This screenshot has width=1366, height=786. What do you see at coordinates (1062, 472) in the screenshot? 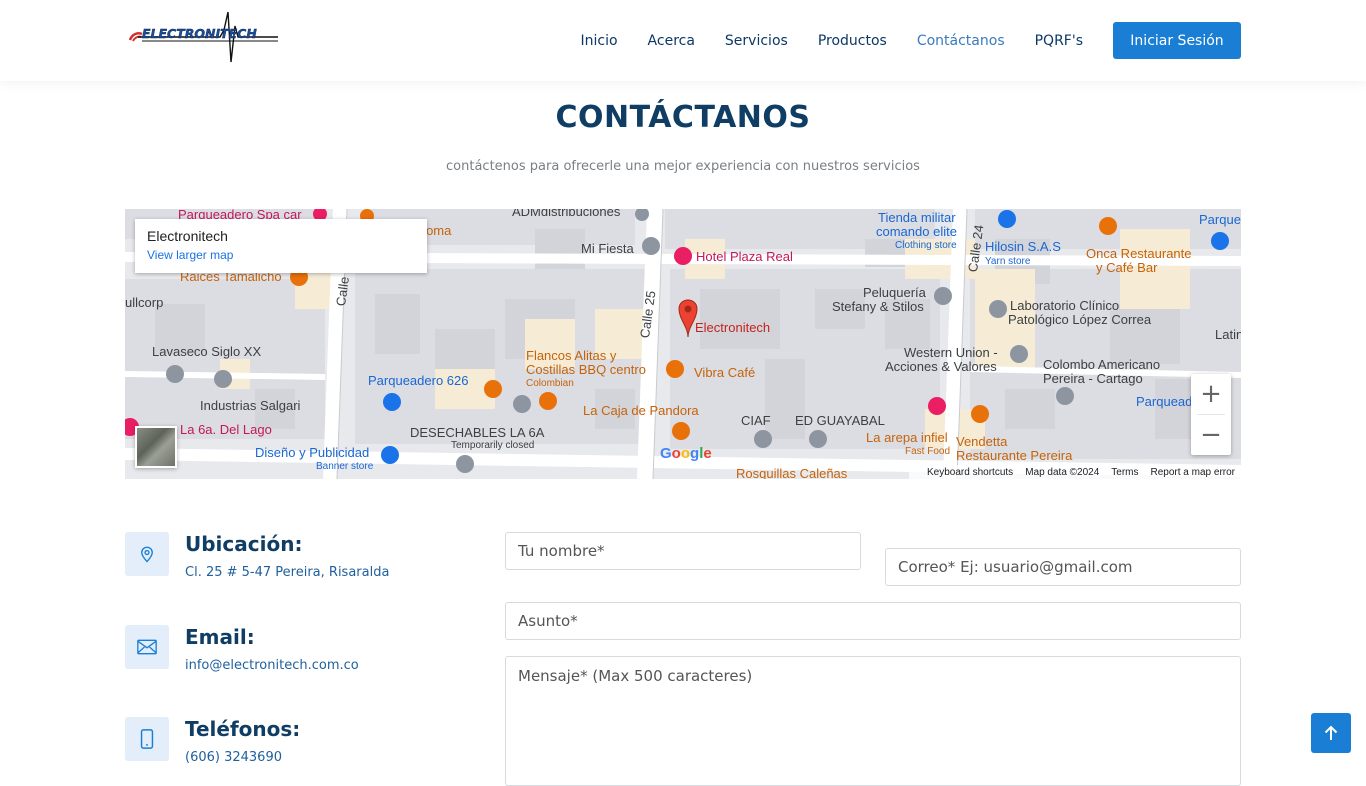
I see `map-data-text: Map data ©2024` at bounding box center [1062, 472].